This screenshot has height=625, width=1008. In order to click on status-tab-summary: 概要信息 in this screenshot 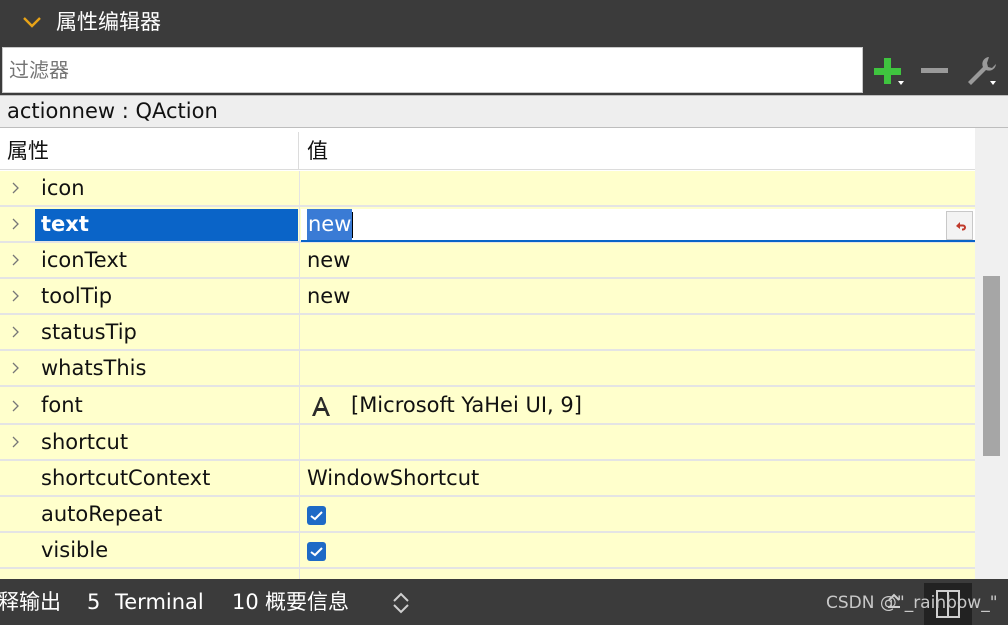, I will do `click(307, 602)`.